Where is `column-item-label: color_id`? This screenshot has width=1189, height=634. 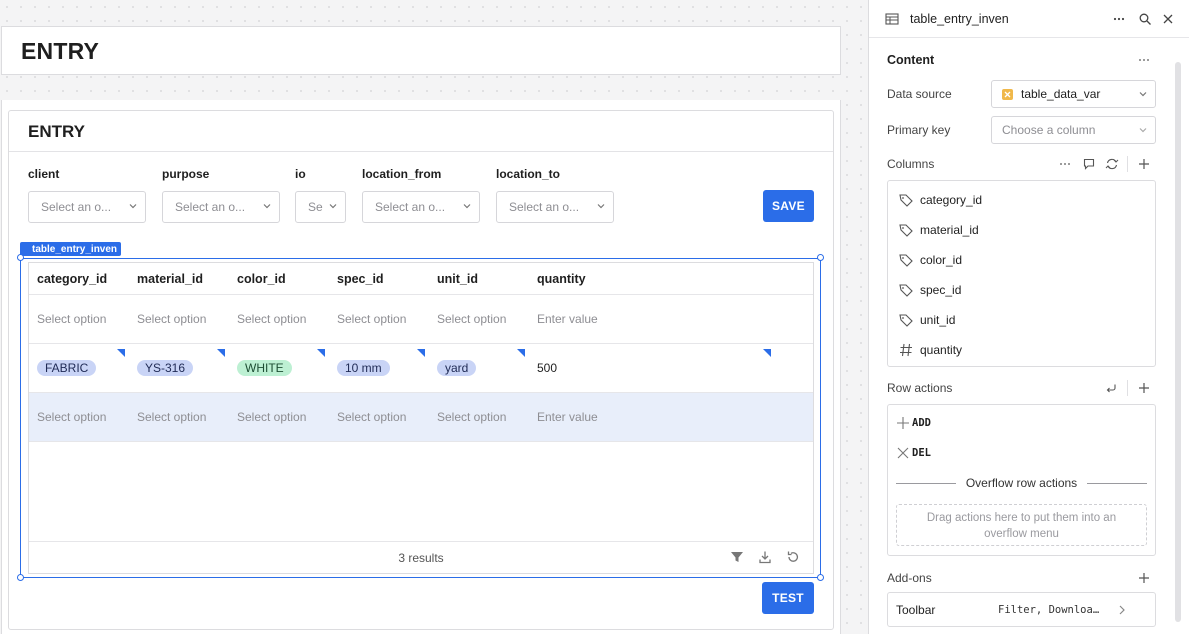 column-item-label: color_id is located at coordinates (941, 260).